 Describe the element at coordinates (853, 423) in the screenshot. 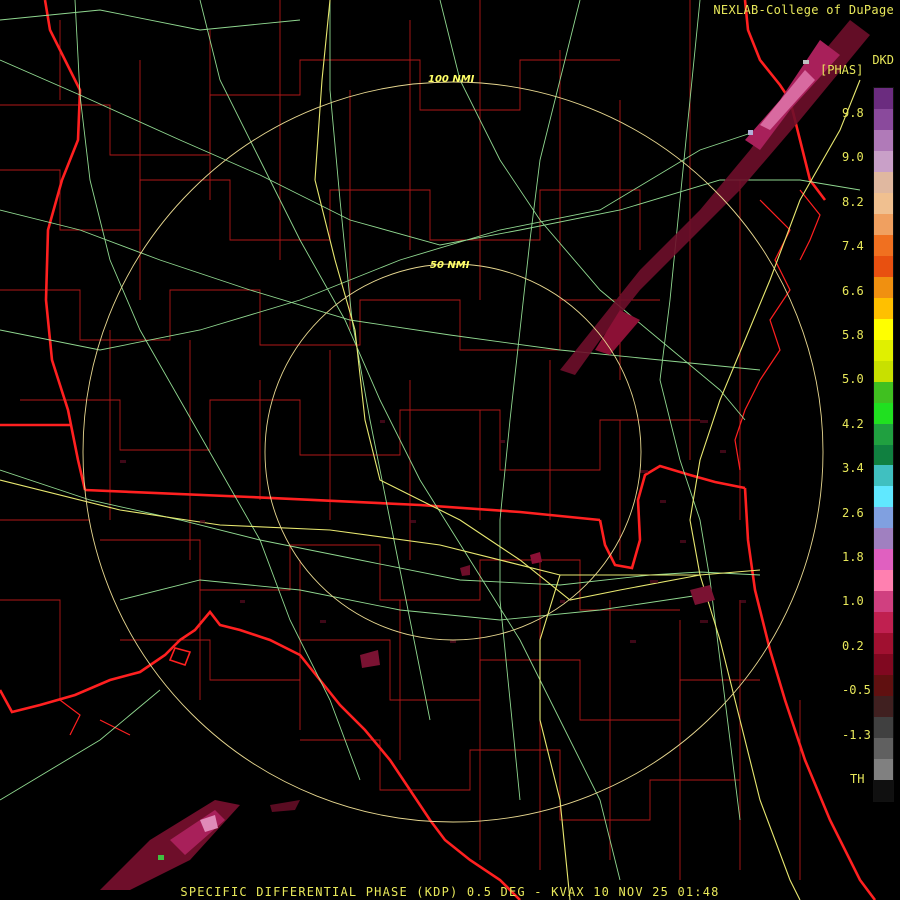

I see `legend-tick-label: 4.2` at that location.